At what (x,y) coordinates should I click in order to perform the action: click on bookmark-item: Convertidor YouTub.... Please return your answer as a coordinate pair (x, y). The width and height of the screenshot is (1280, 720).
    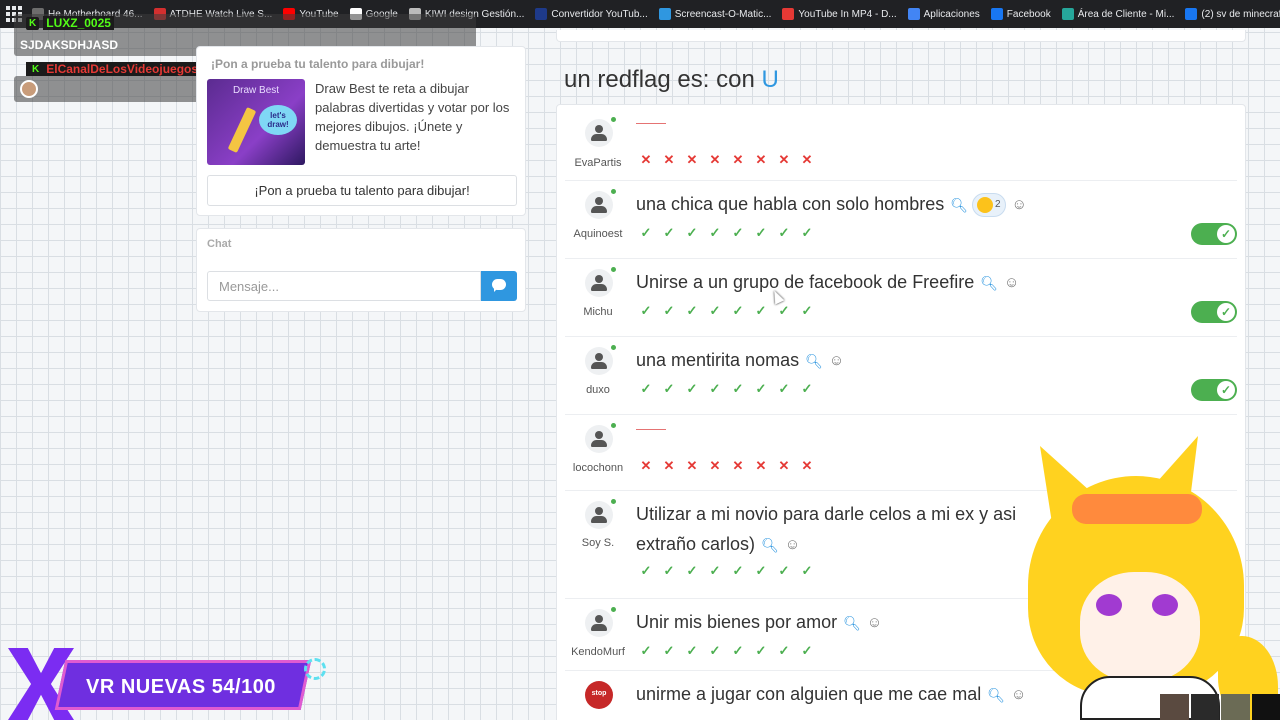
    Looking at the image, I should click on (591, 14).